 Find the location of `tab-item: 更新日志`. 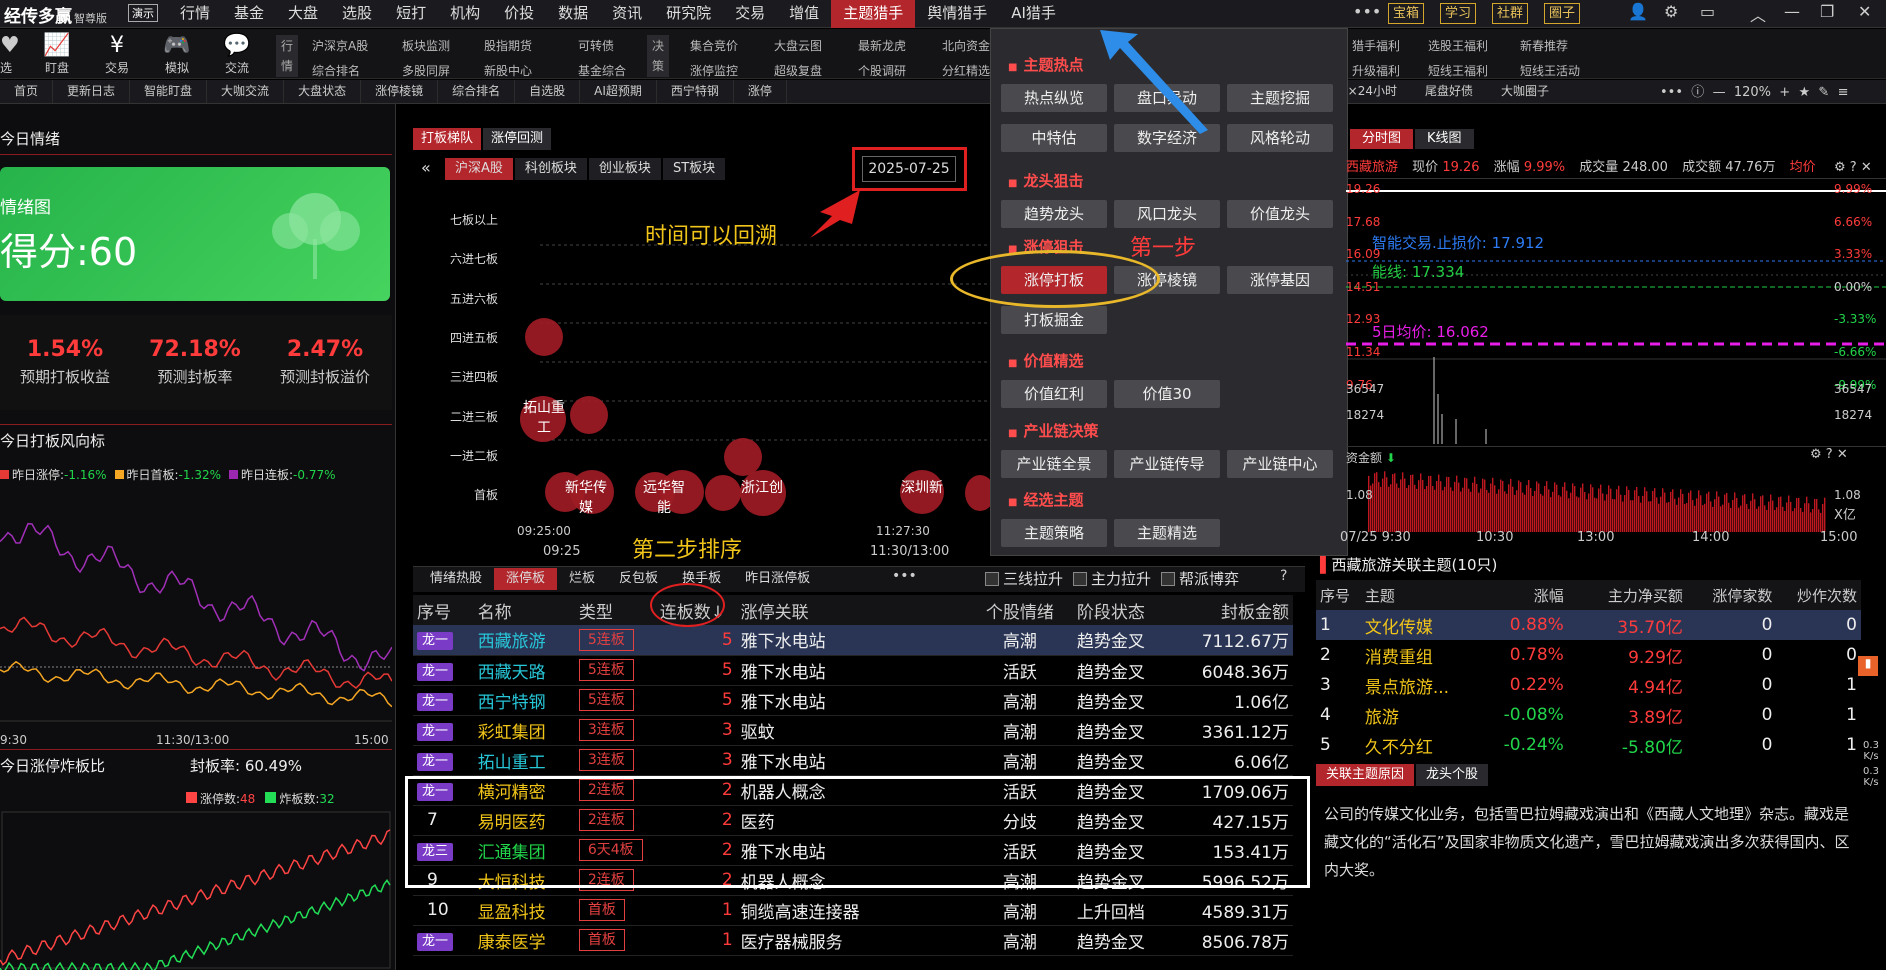

tab-item: 更新日志 is located at coordinates (92, 91).